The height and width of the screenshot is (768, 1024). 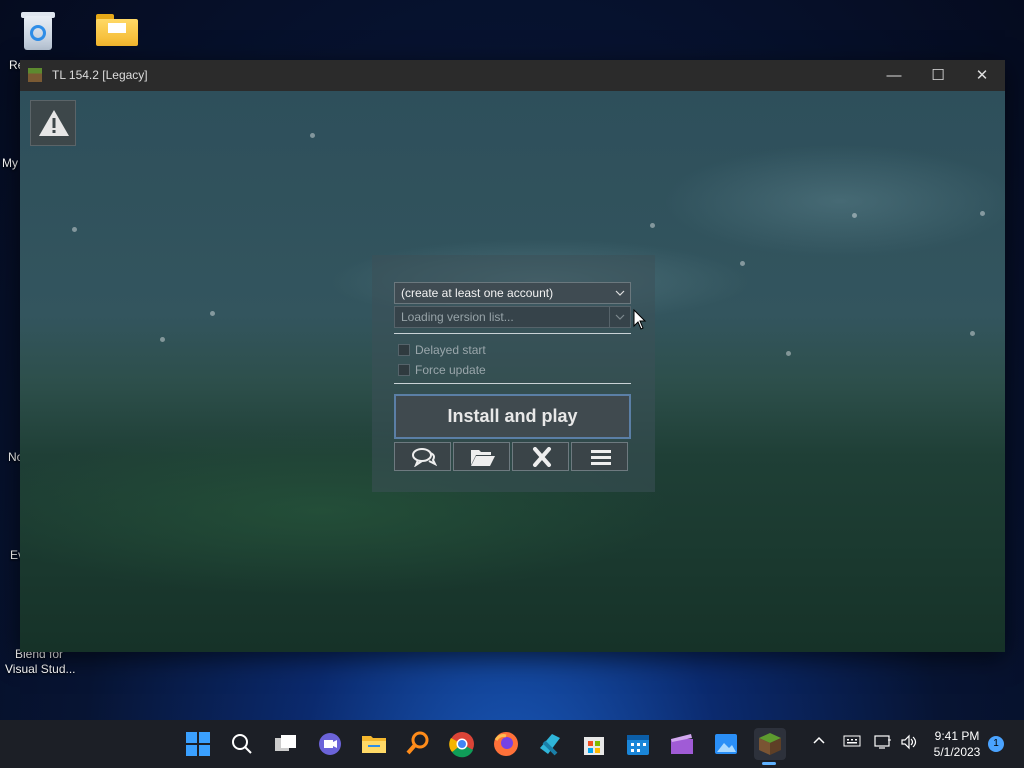 I want to click on meet-app-button, so click(x=330, y=744).